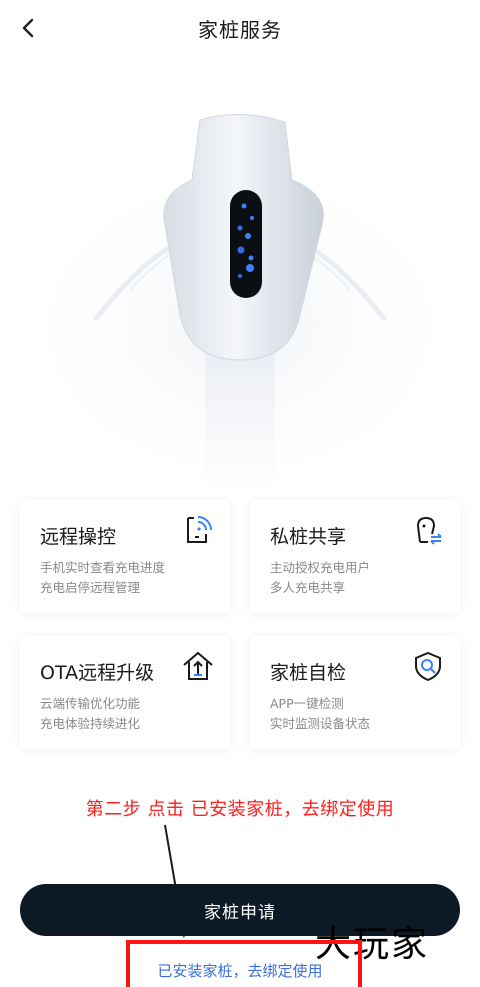 The height and width of the screenshot is (987, 480). I want to click on header: 家桩服务, so click(240, 30).